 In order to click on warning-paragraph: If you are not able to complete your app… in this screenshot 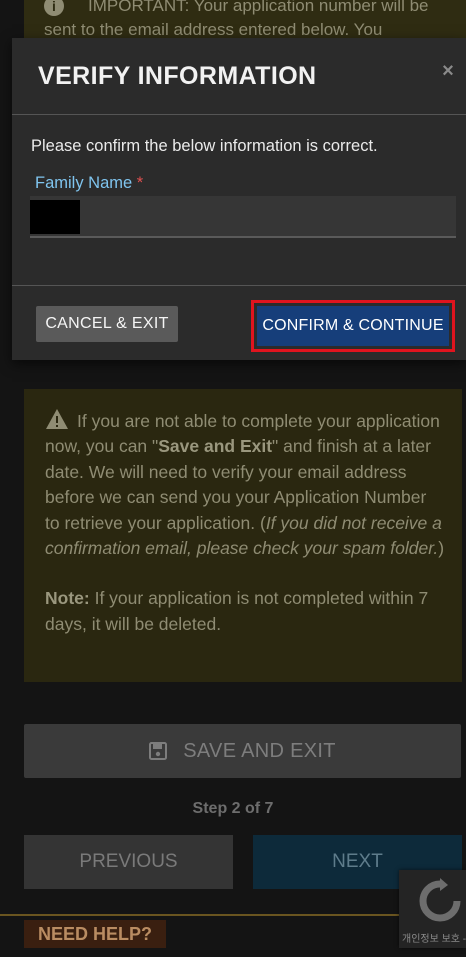, I will do `click(245, 484)`.